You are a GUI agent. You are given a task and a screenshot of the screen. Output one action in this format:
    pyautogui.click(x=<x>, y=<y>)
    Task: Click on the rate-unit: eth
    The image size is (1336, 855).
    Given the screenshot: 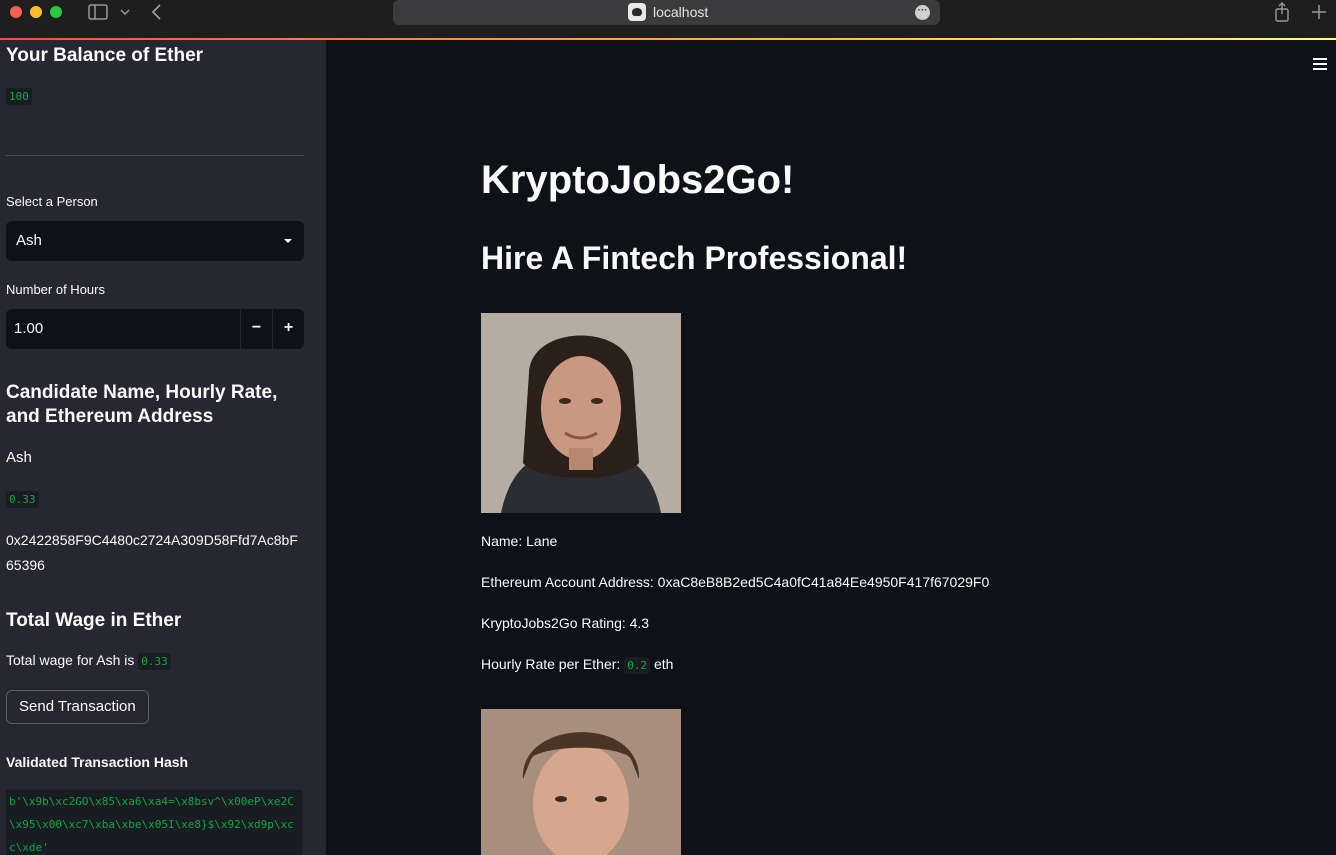 What is the action you would take?
    pyautogui.click(x=663, y=664)
    